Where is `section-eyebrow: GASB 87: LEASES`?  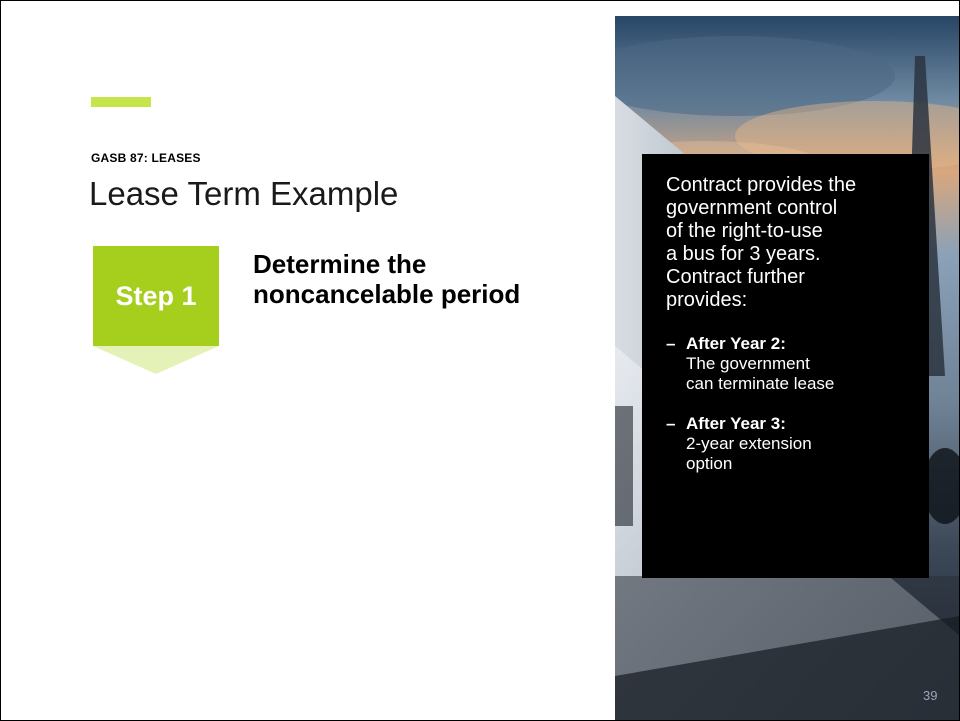
section-eyebrow: GASB 87: LEASES is located at coordinates (146, 158).